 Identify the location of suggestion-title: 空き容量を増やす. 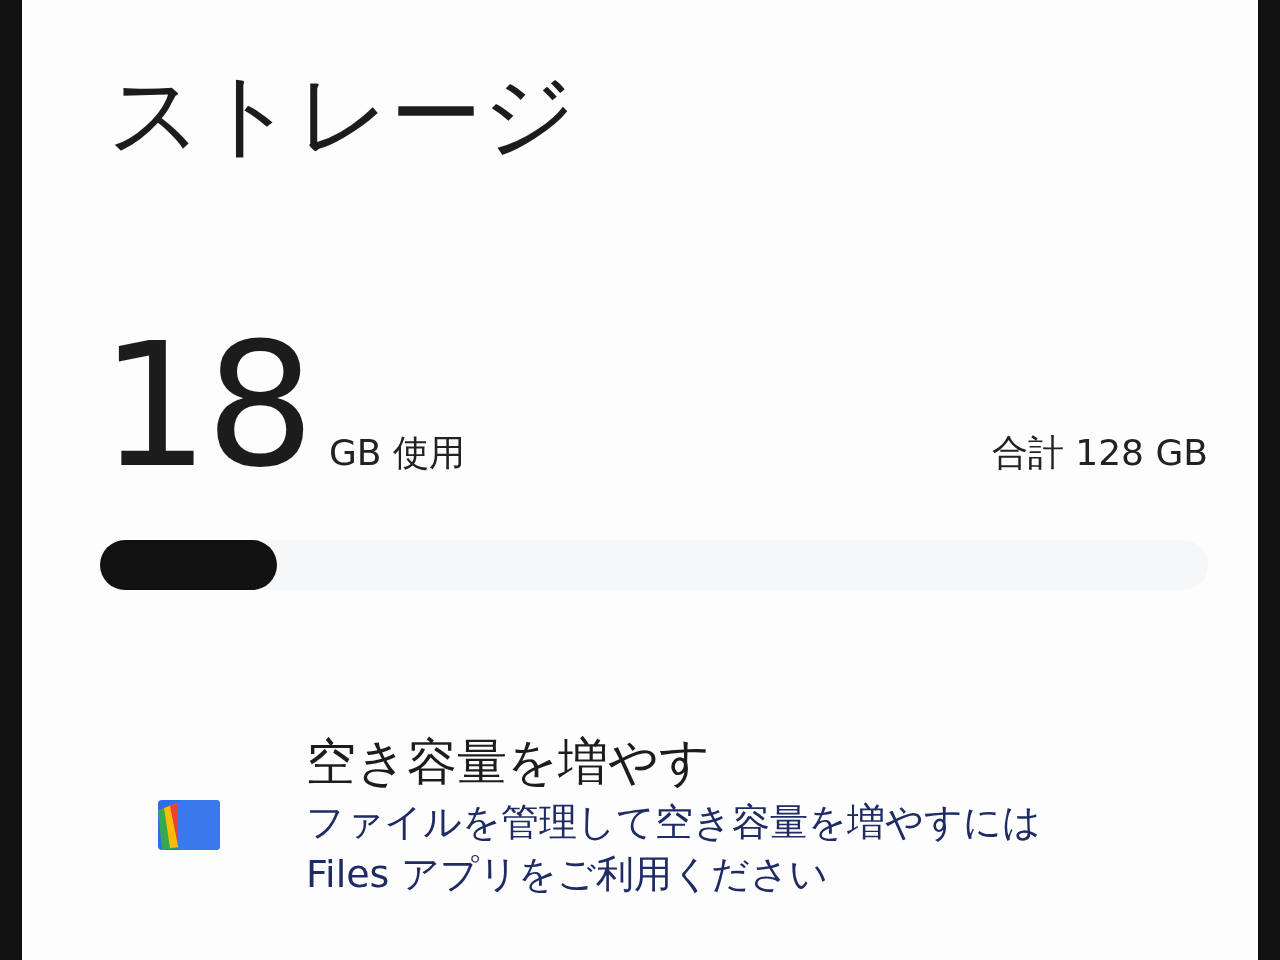
(673, 763).